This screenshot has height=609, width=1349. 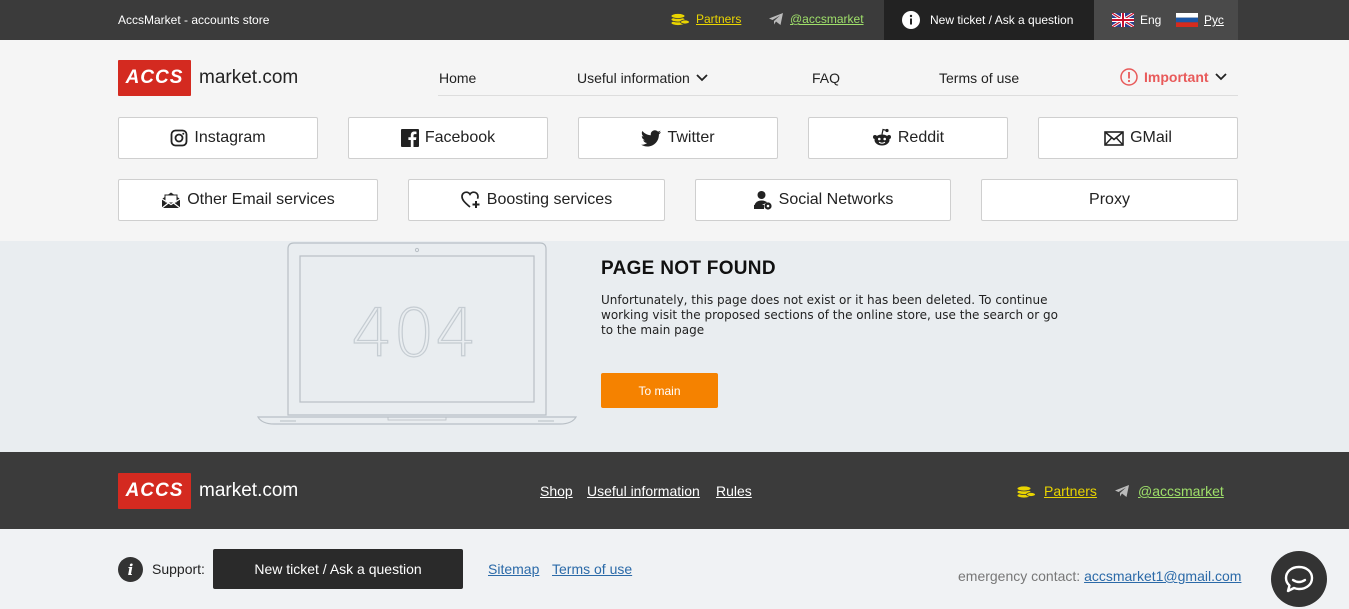 What do you see at coordinates (718, 19) in the screenshot?
I see `partners-link: Partners` at bounding box center [718, 19].